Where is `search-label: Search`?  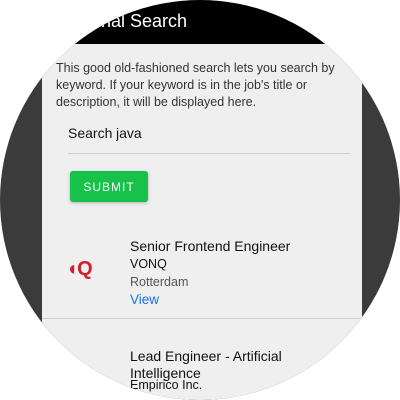
search-label: Search is located at coordinates (90, 133).